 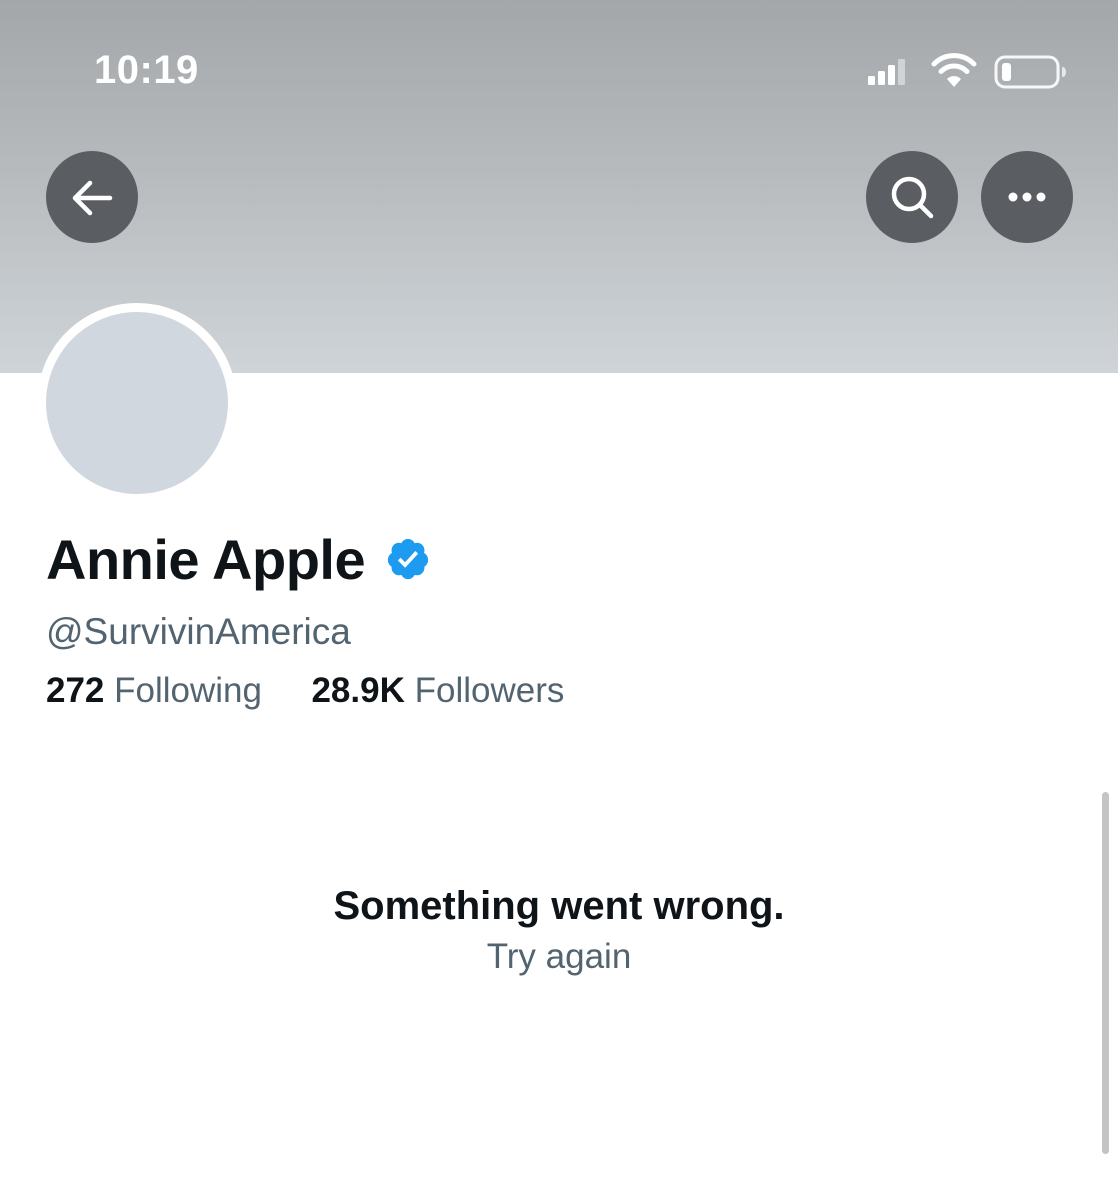 I want to click on more-horizontal-icon, so click(x=1027, y=197).